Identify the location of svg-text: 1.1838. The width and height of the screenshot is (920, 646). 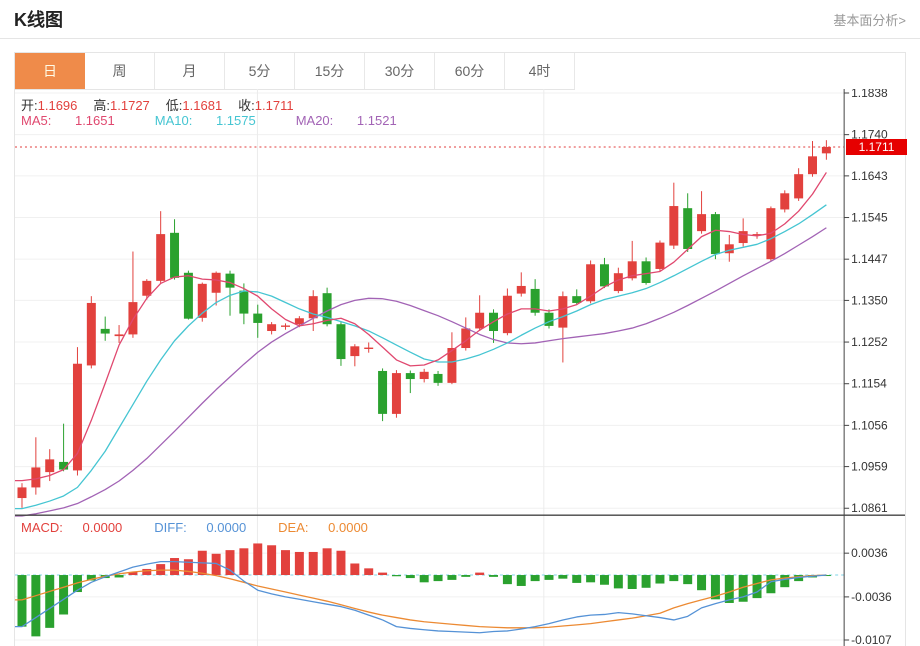
(869, 94).